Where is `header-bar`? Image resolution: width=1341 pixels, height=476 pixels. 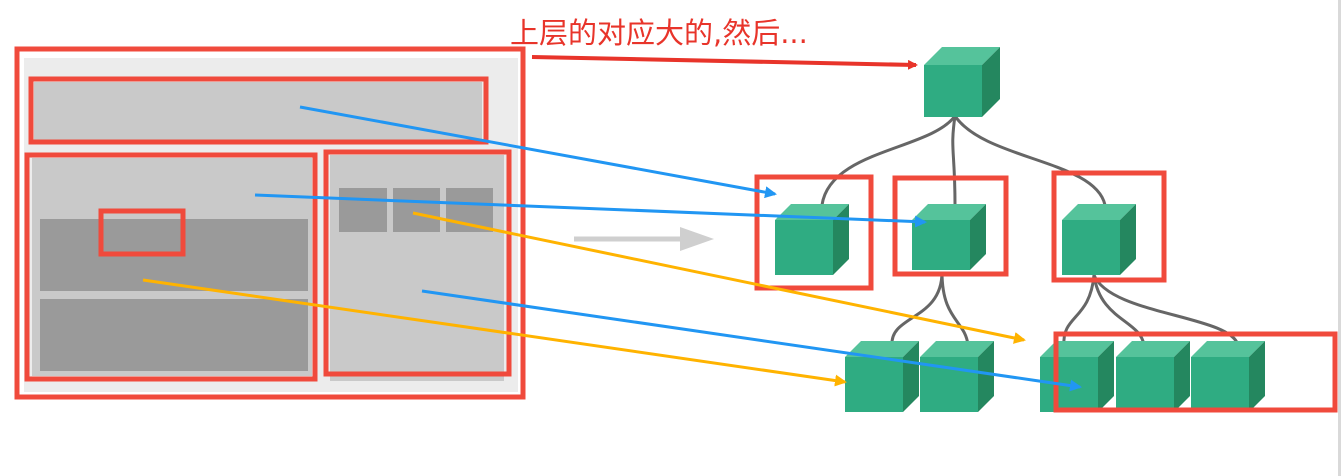
header-bar is located at coordinates (258, 111).